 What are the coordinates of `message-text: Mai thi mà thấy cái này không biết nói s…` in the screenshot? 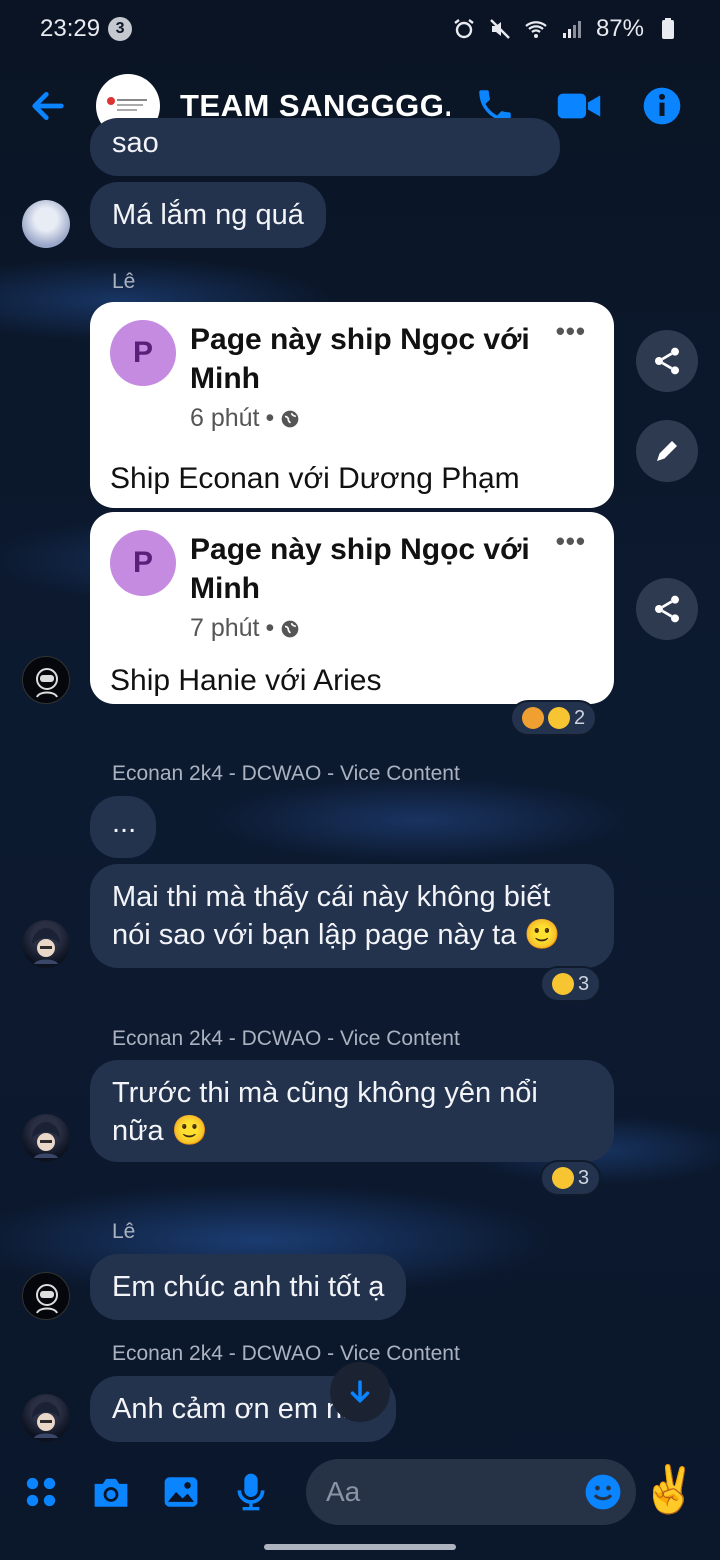 It's located at (336, 916).